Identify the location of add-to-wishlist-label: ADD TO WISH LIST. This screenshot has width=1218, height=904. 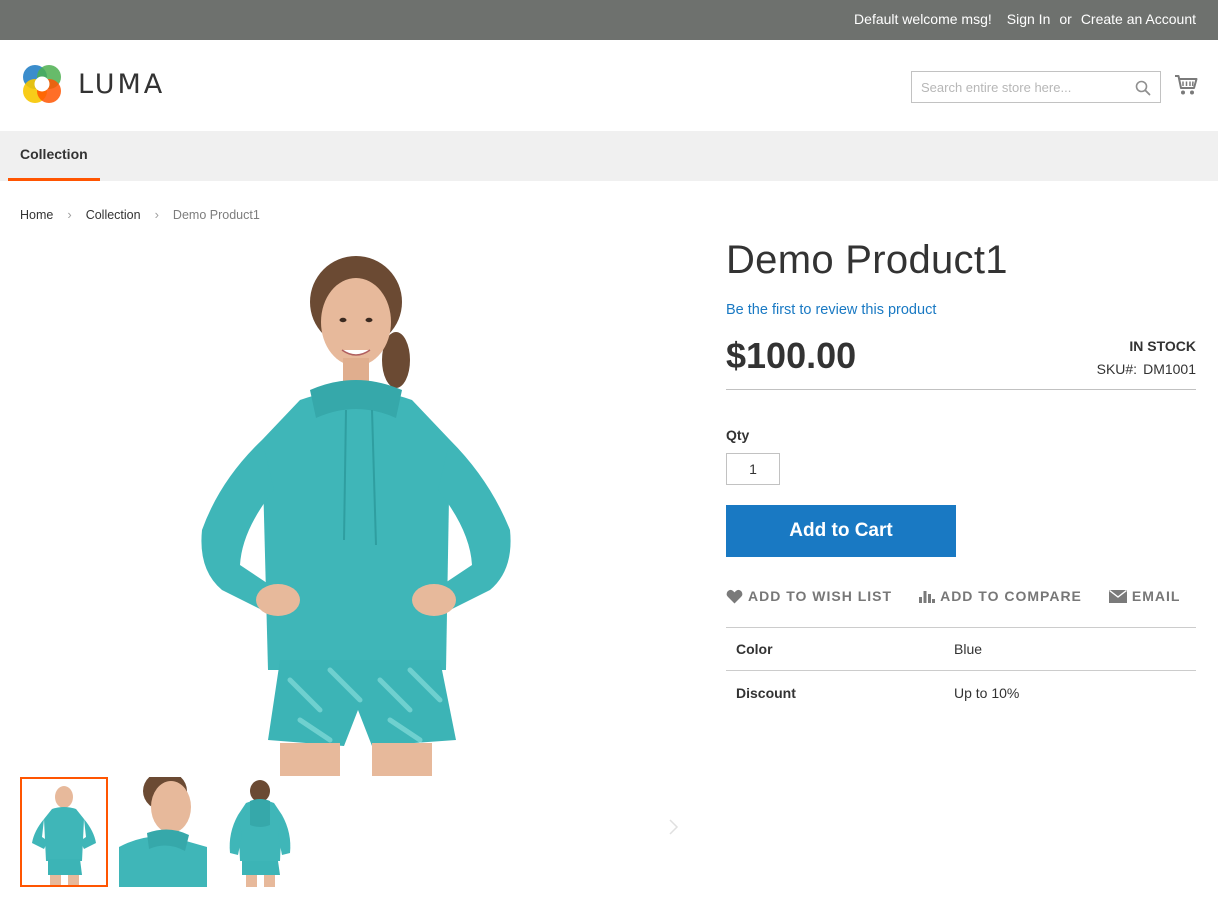
(820, 596).